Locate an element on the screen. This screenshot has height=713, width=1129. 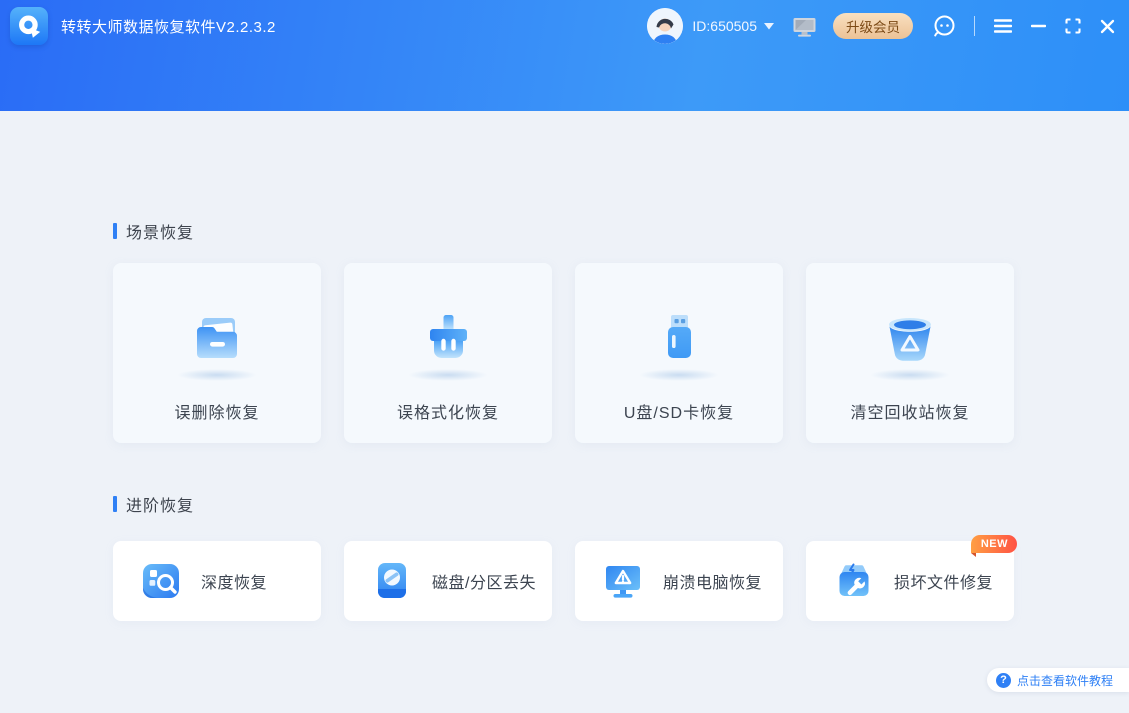
customer-service-icon is located at coordinates (944, 26).